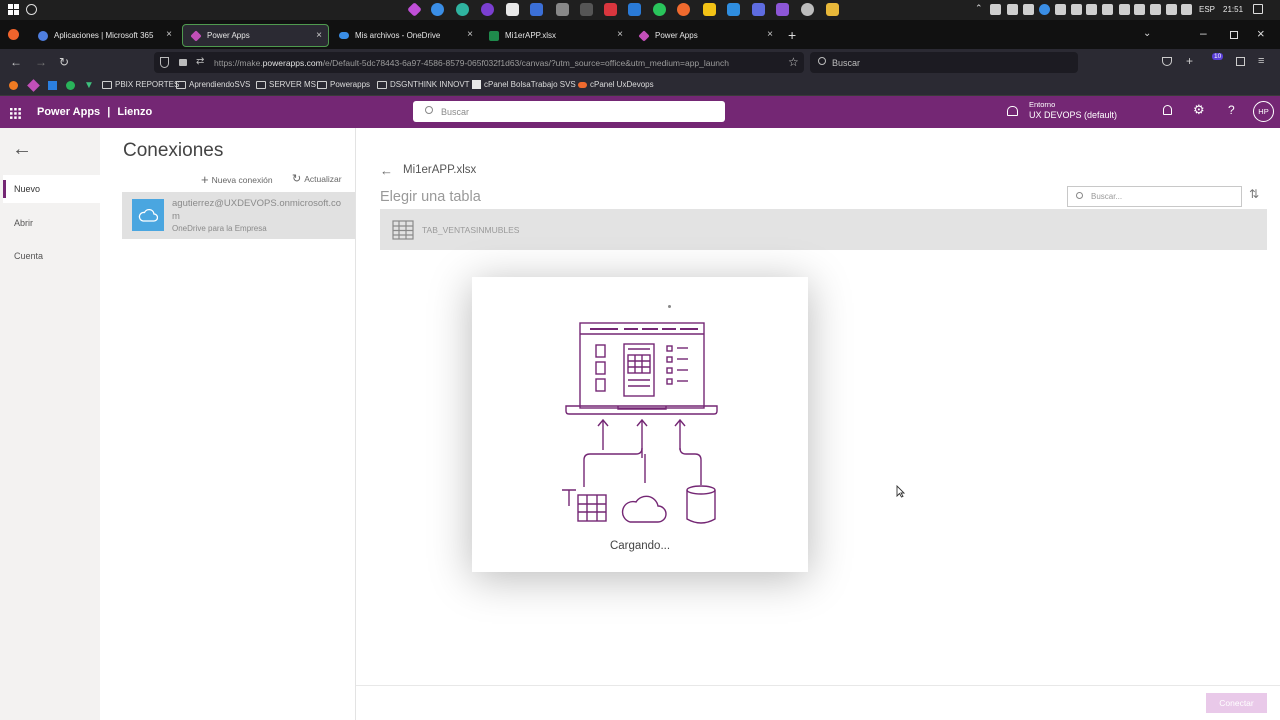  What do you see at coordinates (343, 84) in the screenshot?
I see `bookmark-folder: Powerapps` at bounding box center [343, 84].